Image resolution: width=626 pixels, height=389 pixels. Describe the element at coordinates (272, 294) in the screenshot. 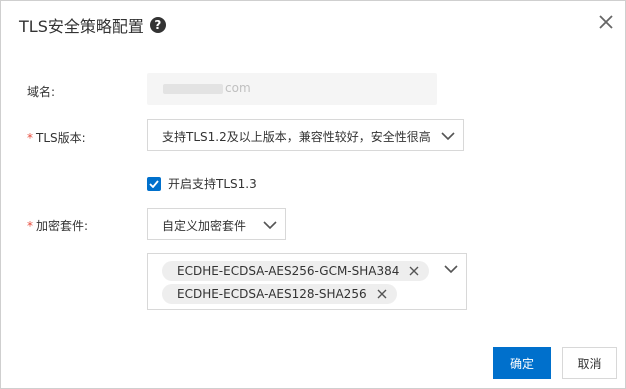

I see `cipher-tag-label: ECDHE-ECDSA-AES128-SHA256` at that location.